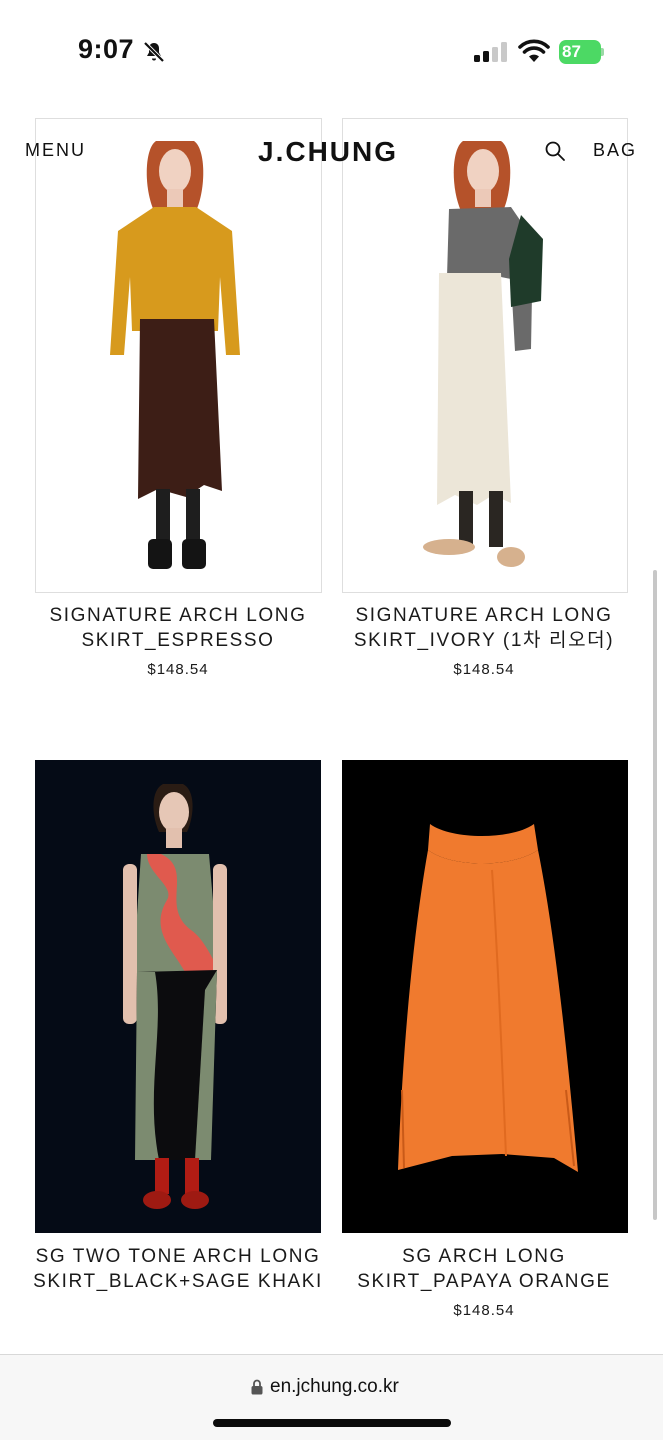  What do you see at coordinates (175, 996) in the screenshot?
I see `product-photo-two-tone` at bounding box center [175, 996].